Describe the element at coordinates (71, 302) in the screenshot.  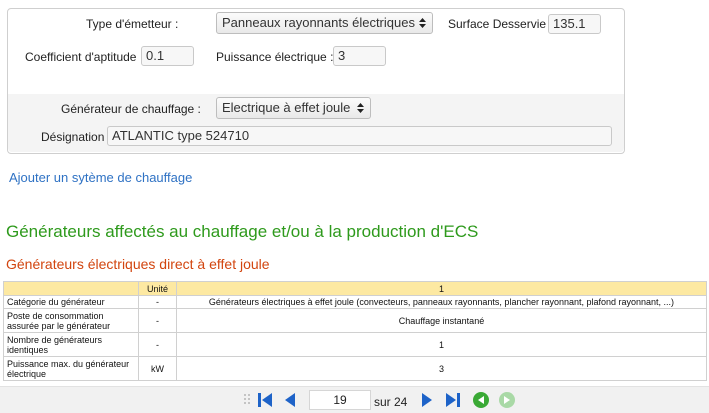
I see `row-label: Catégorie du générateur` at that location.